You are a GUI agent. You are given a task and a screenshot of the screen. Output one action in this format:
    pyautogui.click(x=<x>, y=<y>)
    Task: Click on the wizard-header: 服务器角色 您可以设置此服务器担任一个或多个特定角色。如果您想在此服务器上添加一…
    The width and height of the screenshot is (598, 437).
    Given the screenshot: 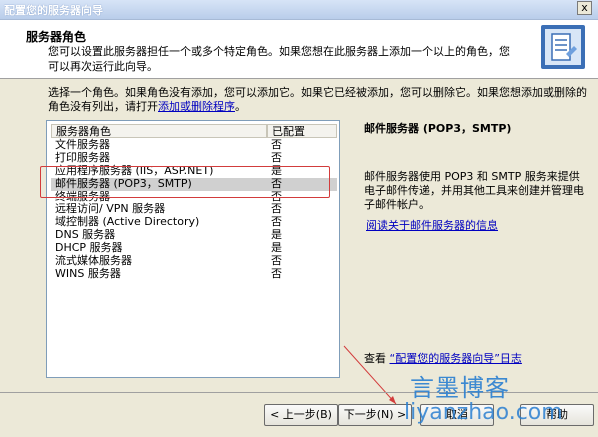 What is the action you would take?
    pyautogui.click(x=299, y=49)
    